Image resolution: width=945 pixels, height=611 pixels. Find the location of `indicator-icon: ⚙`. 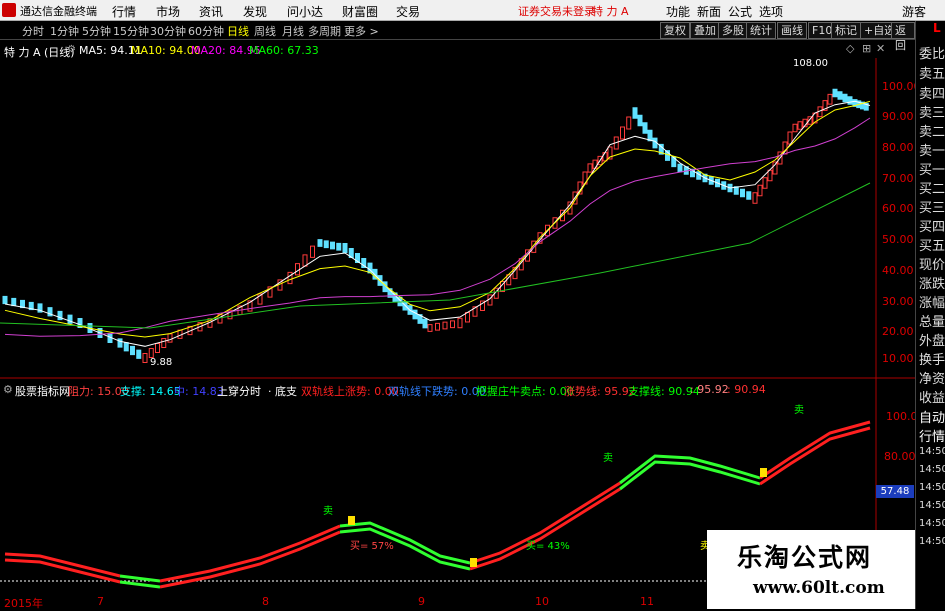

indicator-icon: ⚙ is located at coordinates (8, 389).